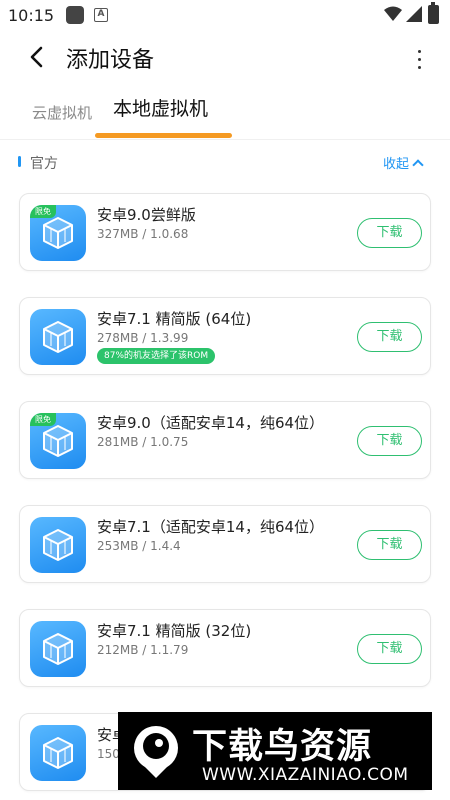 The image size is (450, 800). Describe the element at coordinates (31, 15) in the screenshot. I see `status-time: 10:15` at that location.